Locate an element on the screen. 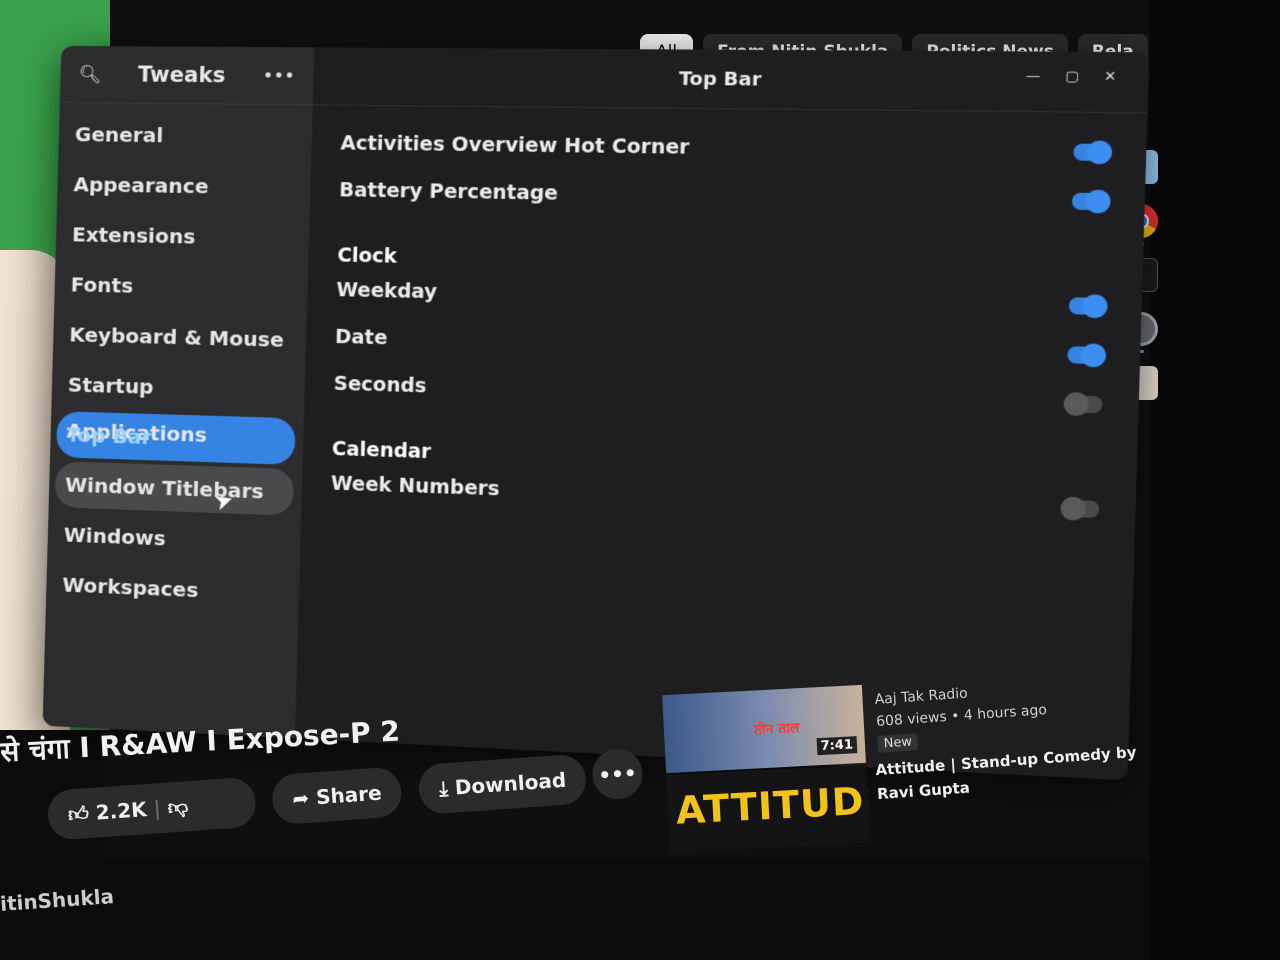  minimize-icon: — is located at coordinates (1033, 76).